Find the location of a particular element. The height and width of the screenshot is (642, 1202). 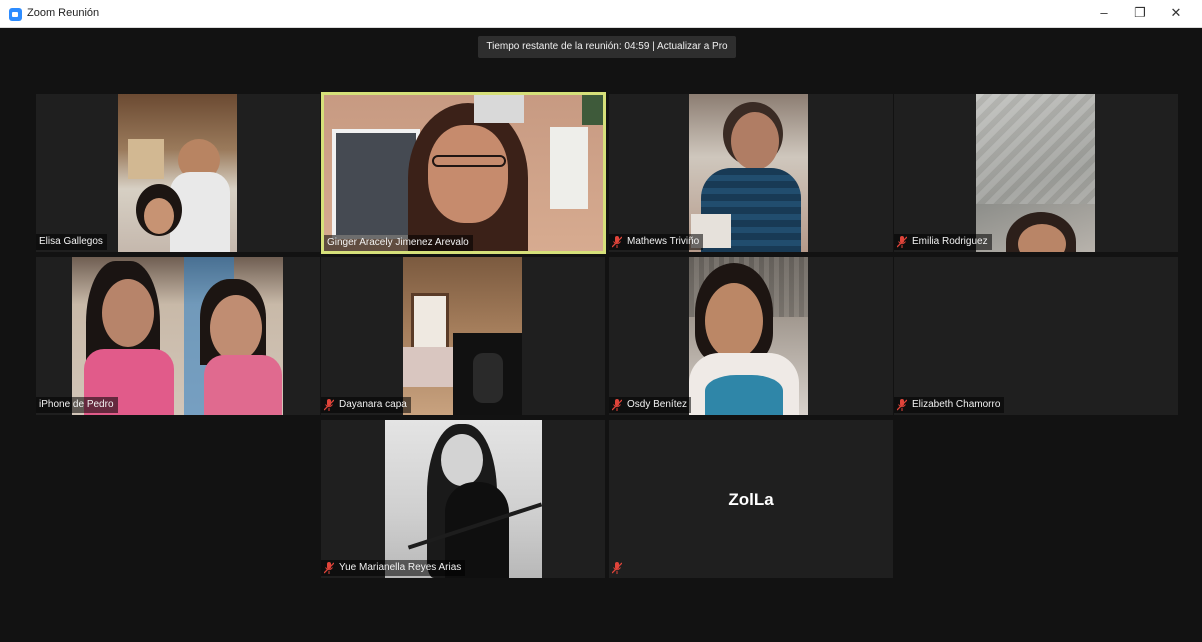

close-button: ✕ is located at coordinates (1176, 13).